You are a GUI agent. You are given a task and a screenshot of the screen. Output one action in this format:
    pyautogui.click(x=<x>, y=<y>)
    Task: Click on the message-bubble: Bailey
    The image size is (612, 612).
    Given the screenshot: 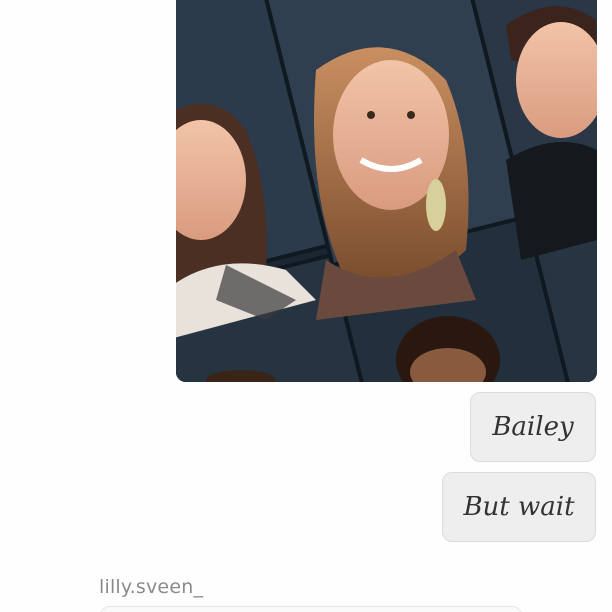 What is the action you would take?
    pyautogui.click(x=533, y=427)
    